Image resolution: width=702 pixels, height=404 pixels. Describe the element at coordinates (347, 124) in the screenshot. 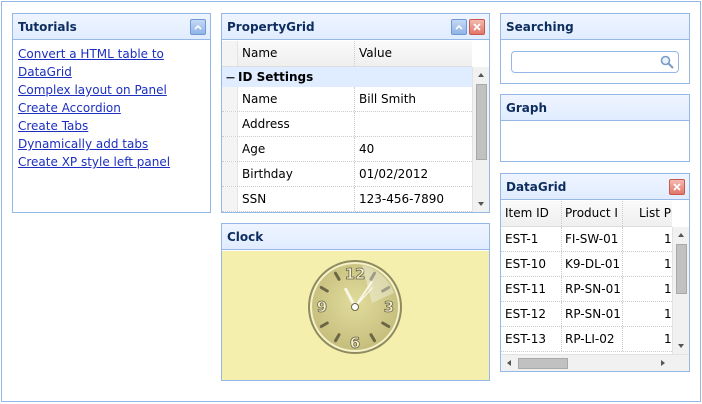

I see `property-row: Address` at that location.